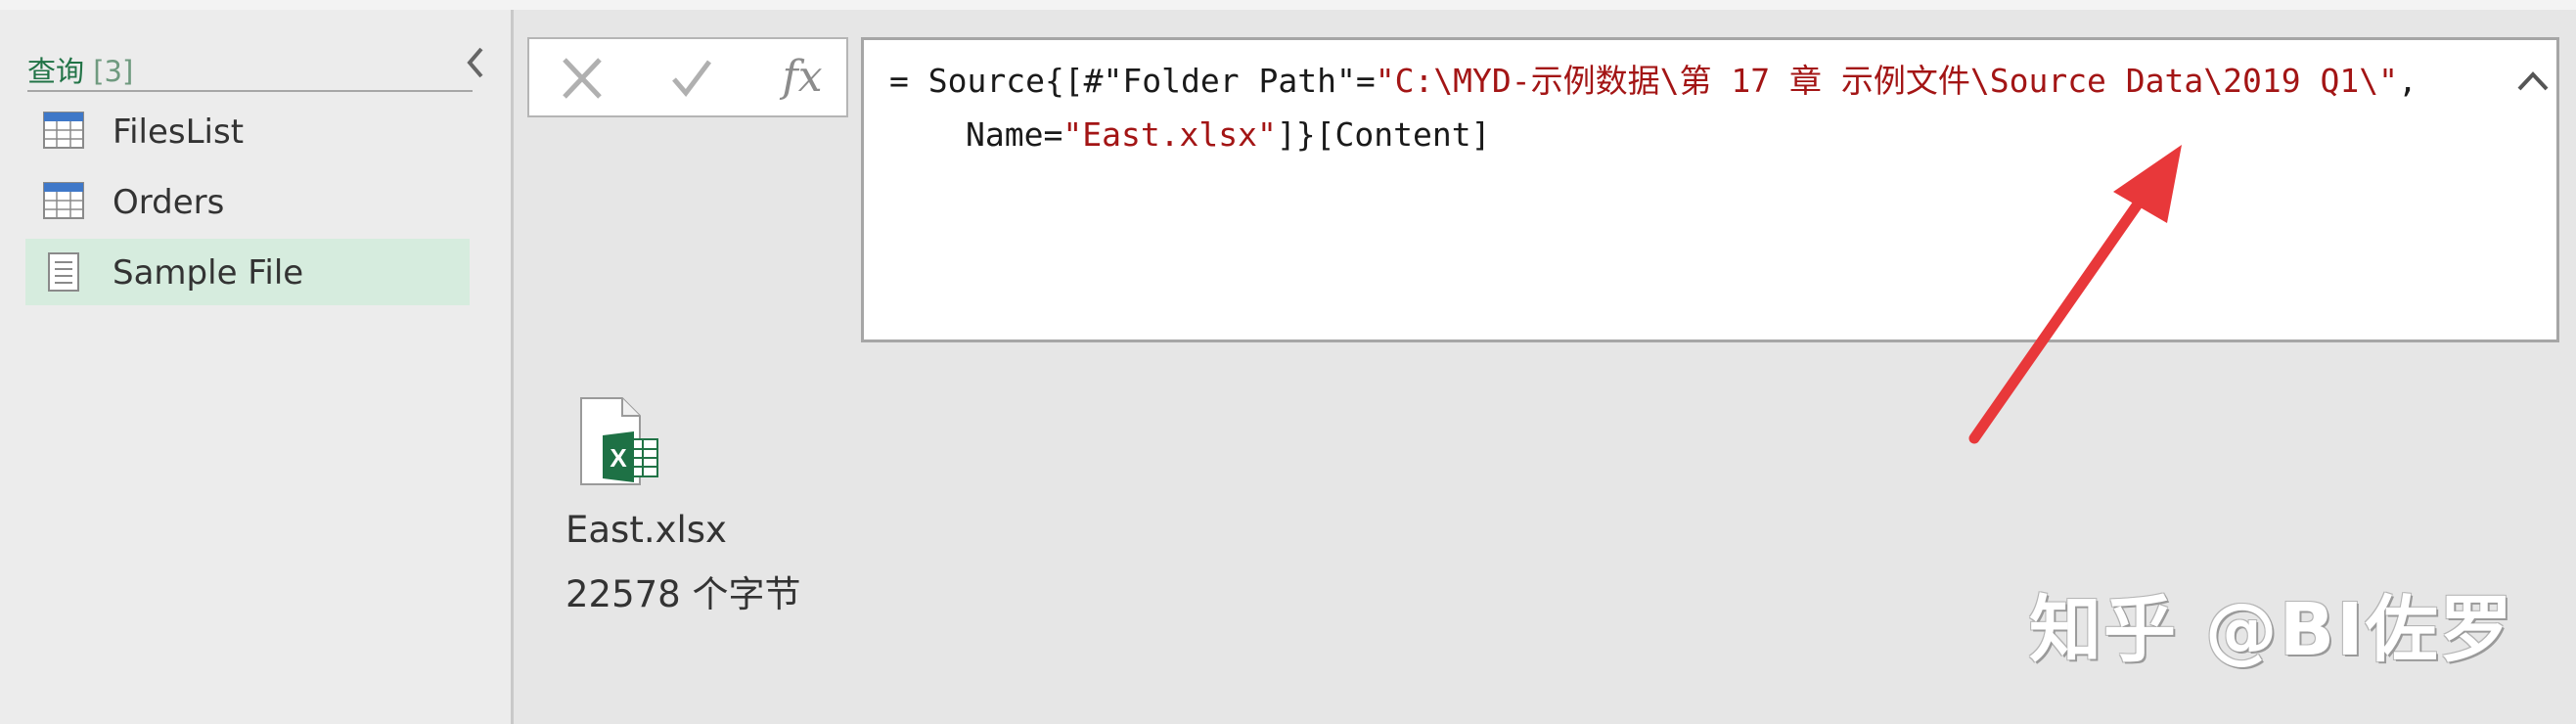 This screenshot has width=2576, height=724. Describe the element at coordinates (646, 530) in the screenshot. I see `file-name: East.xlsx` at that location.